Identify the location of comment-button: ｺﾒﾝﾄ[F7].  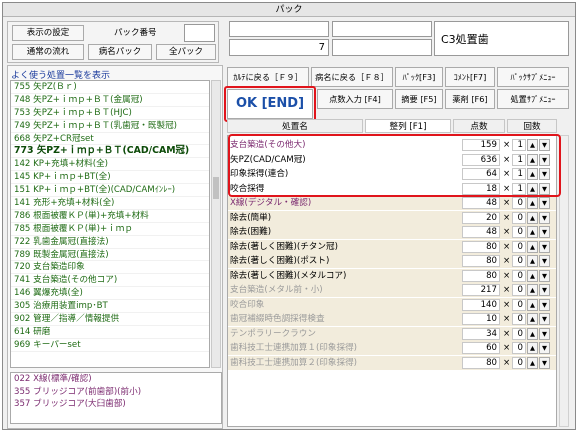
(470, 77).